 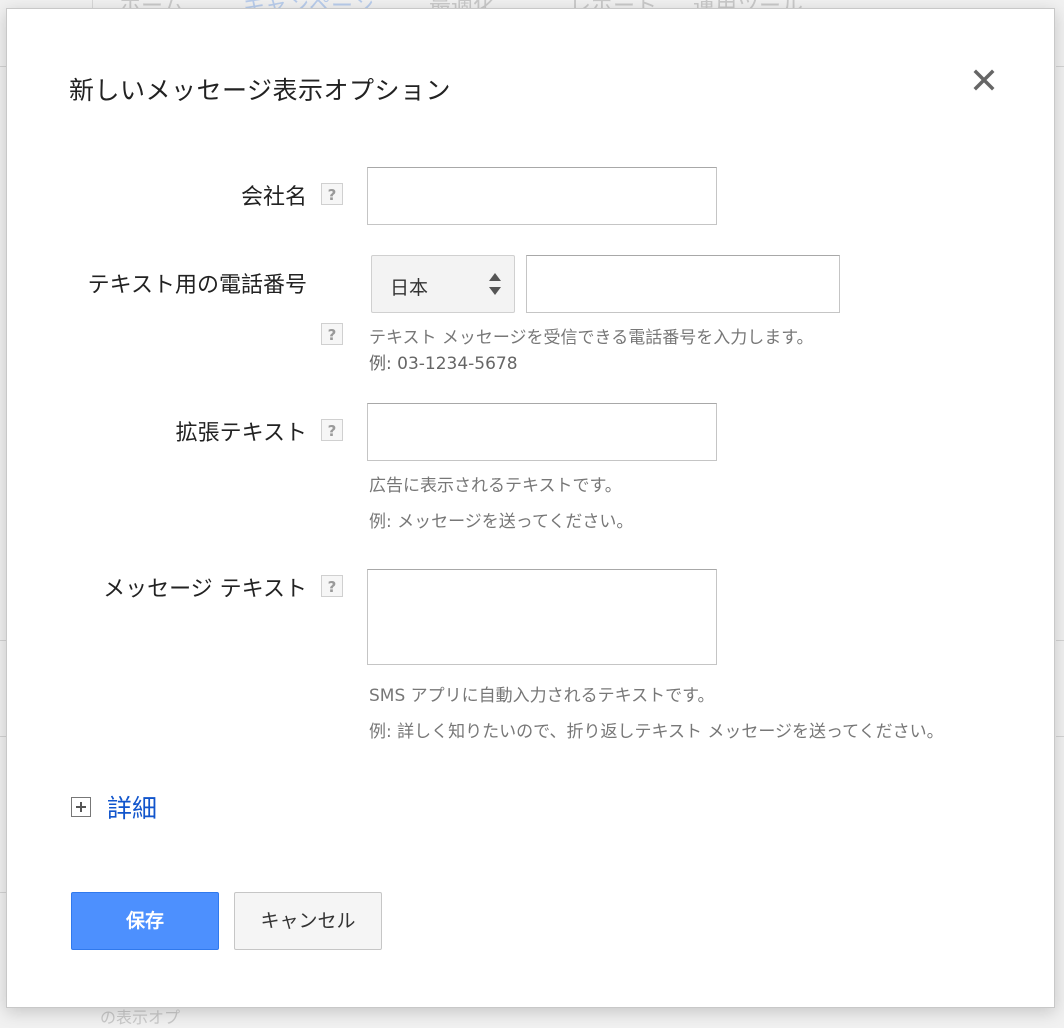 What do you see at coordinates (591, 338) in the screenshot?
I see `phone-hint: テキスト メッセージを受信できる電話番号を入力します。` at bounding box center [591, 338].